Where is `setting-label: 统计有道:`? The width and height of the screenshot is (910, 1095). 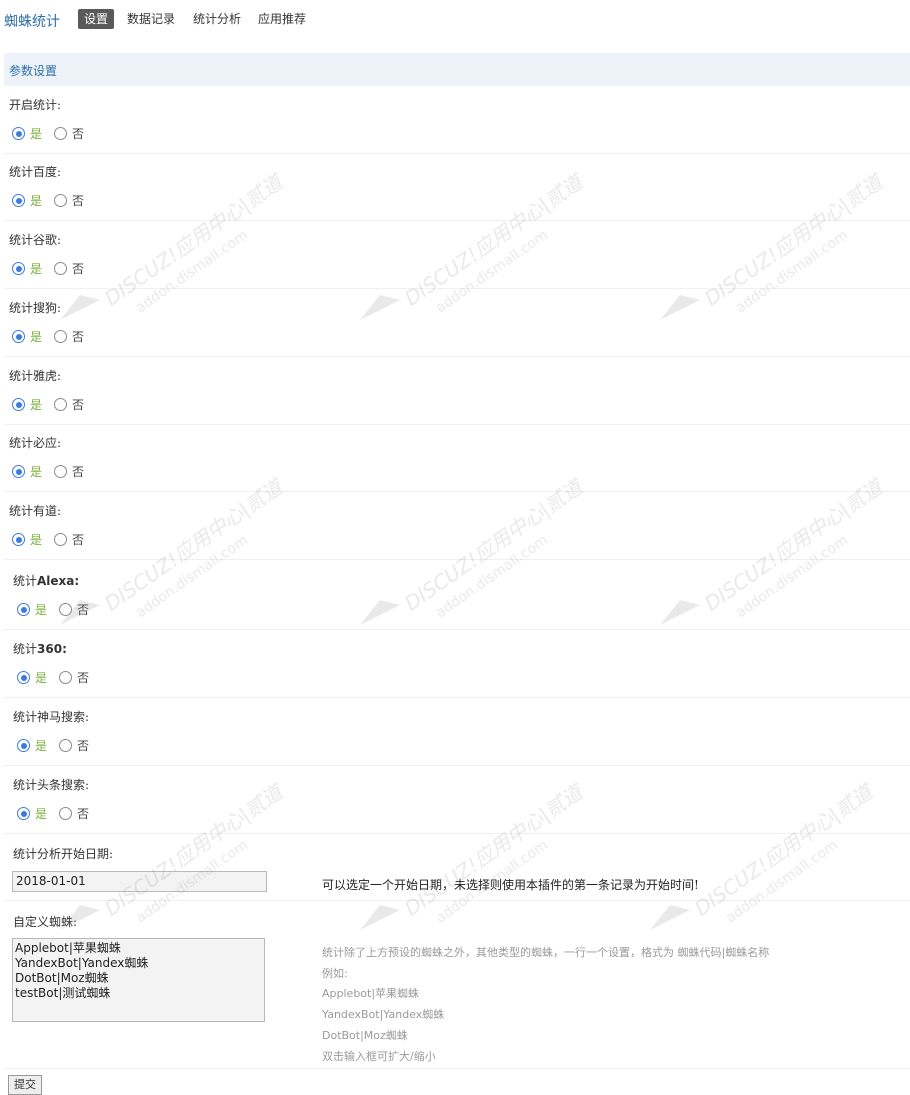 setting-label: 统计有道: is located at coordinates (35, 511).